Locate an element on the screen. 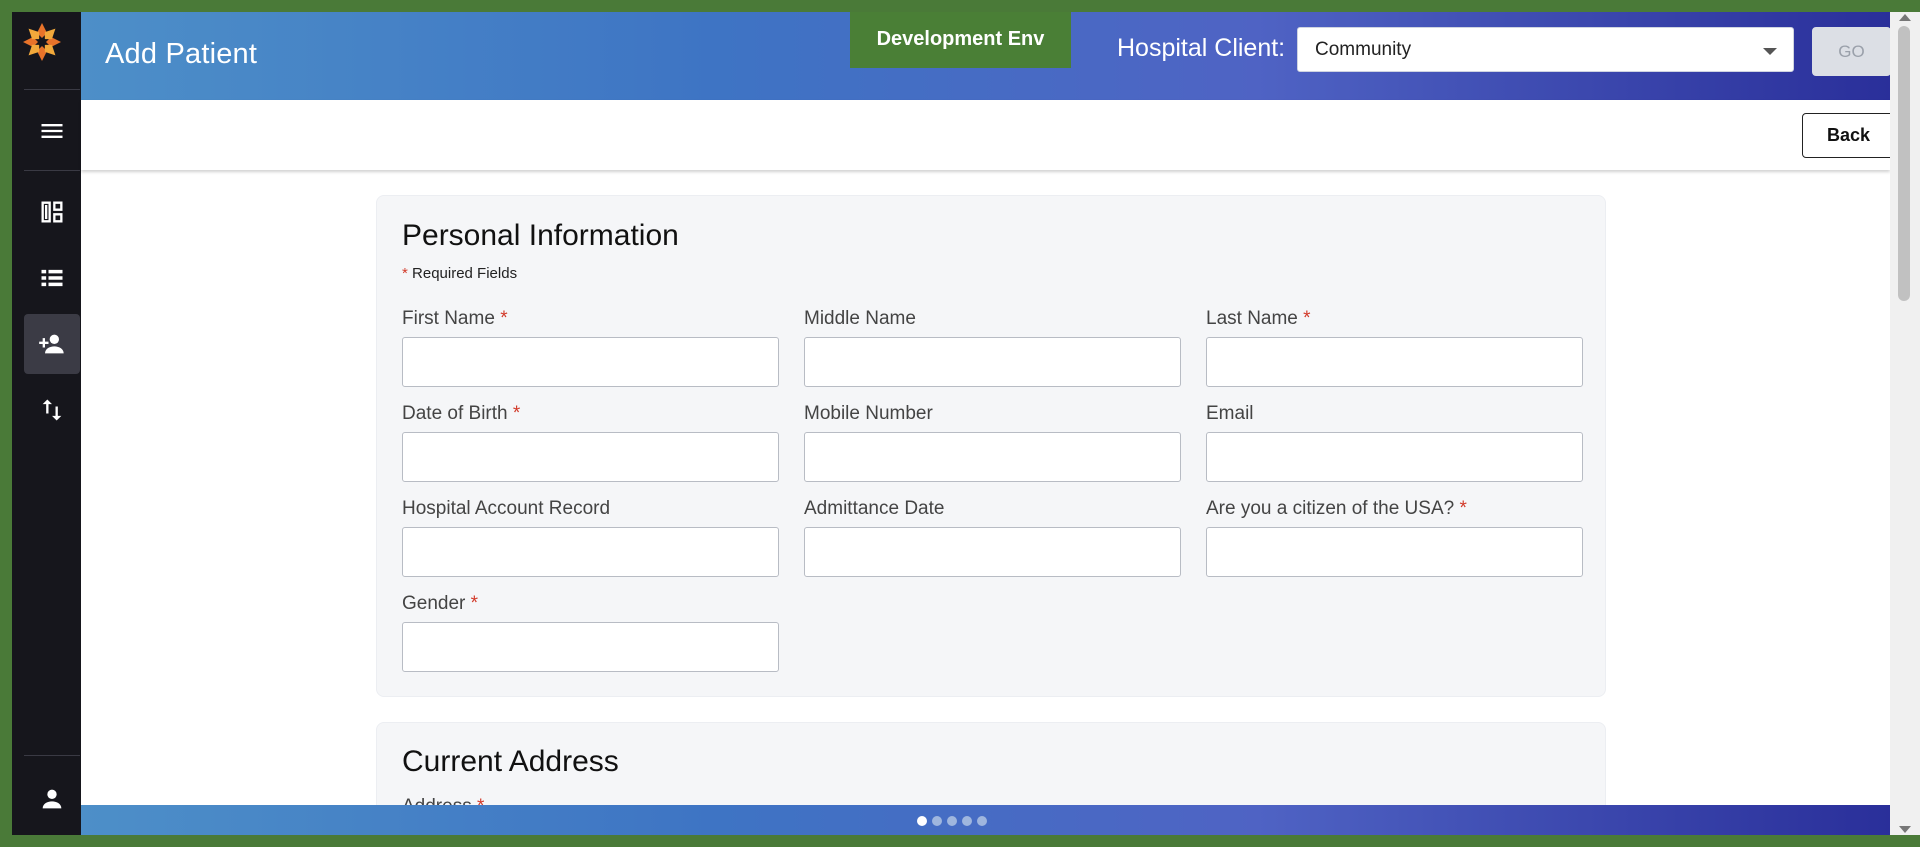 This screenshot has width=1920, height=847. chevron-down-icon is located at coordinates (1770, 51).